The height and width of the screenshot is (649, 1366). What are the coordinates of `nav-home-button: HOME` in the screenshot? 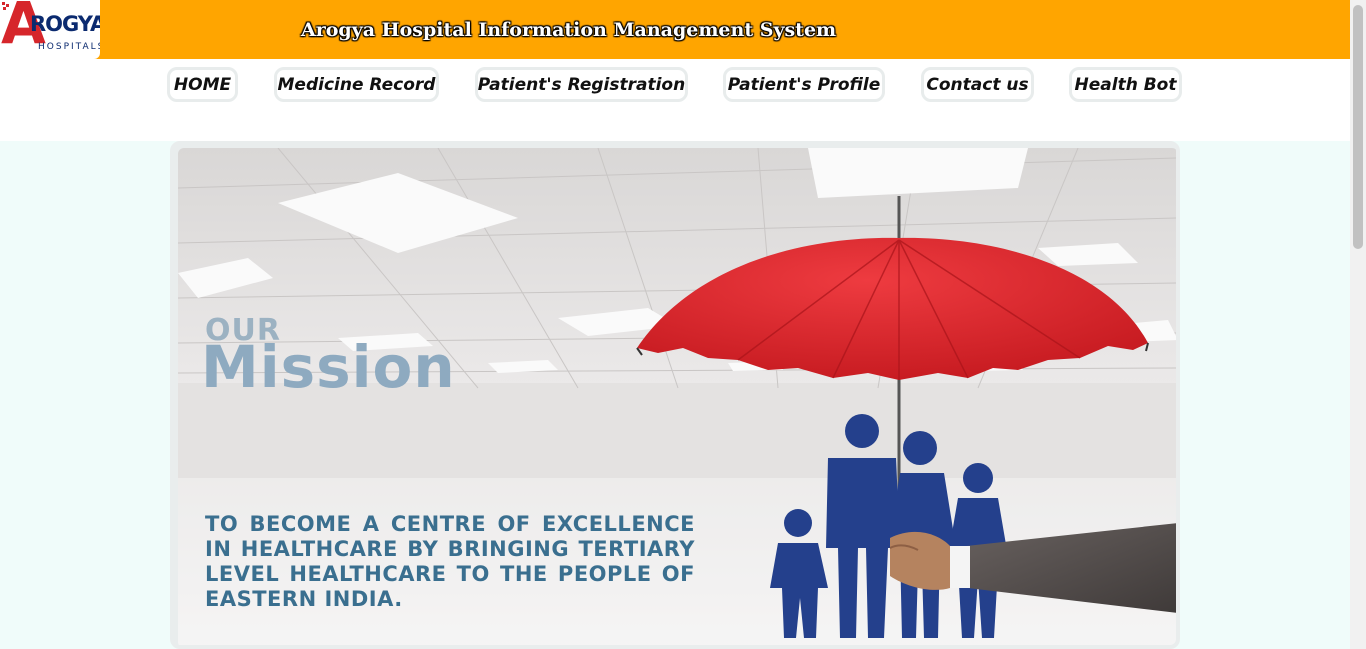 It's located at (202, 84).